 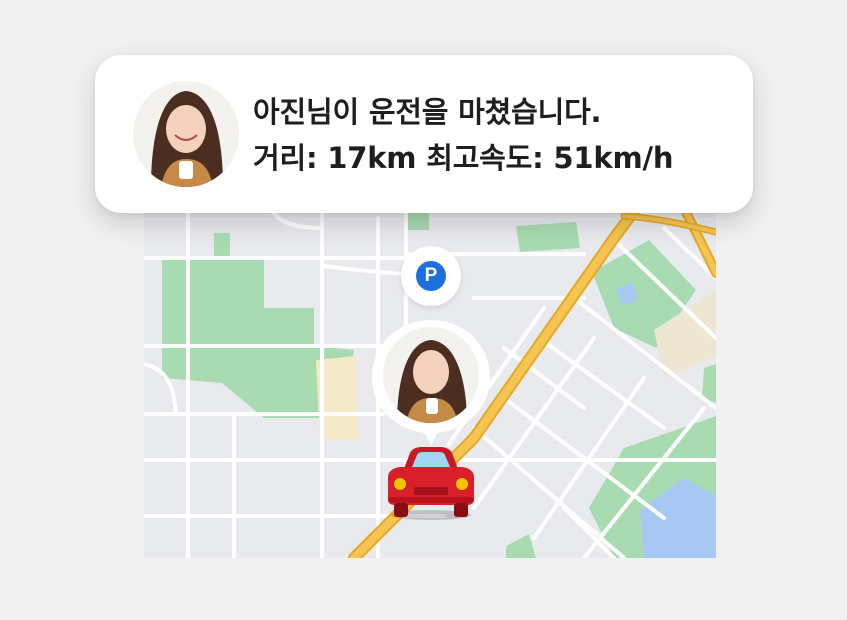 I want to click on notification-title: 아진님이 운전을 마쳤습니다., so click(x=427, y=112).